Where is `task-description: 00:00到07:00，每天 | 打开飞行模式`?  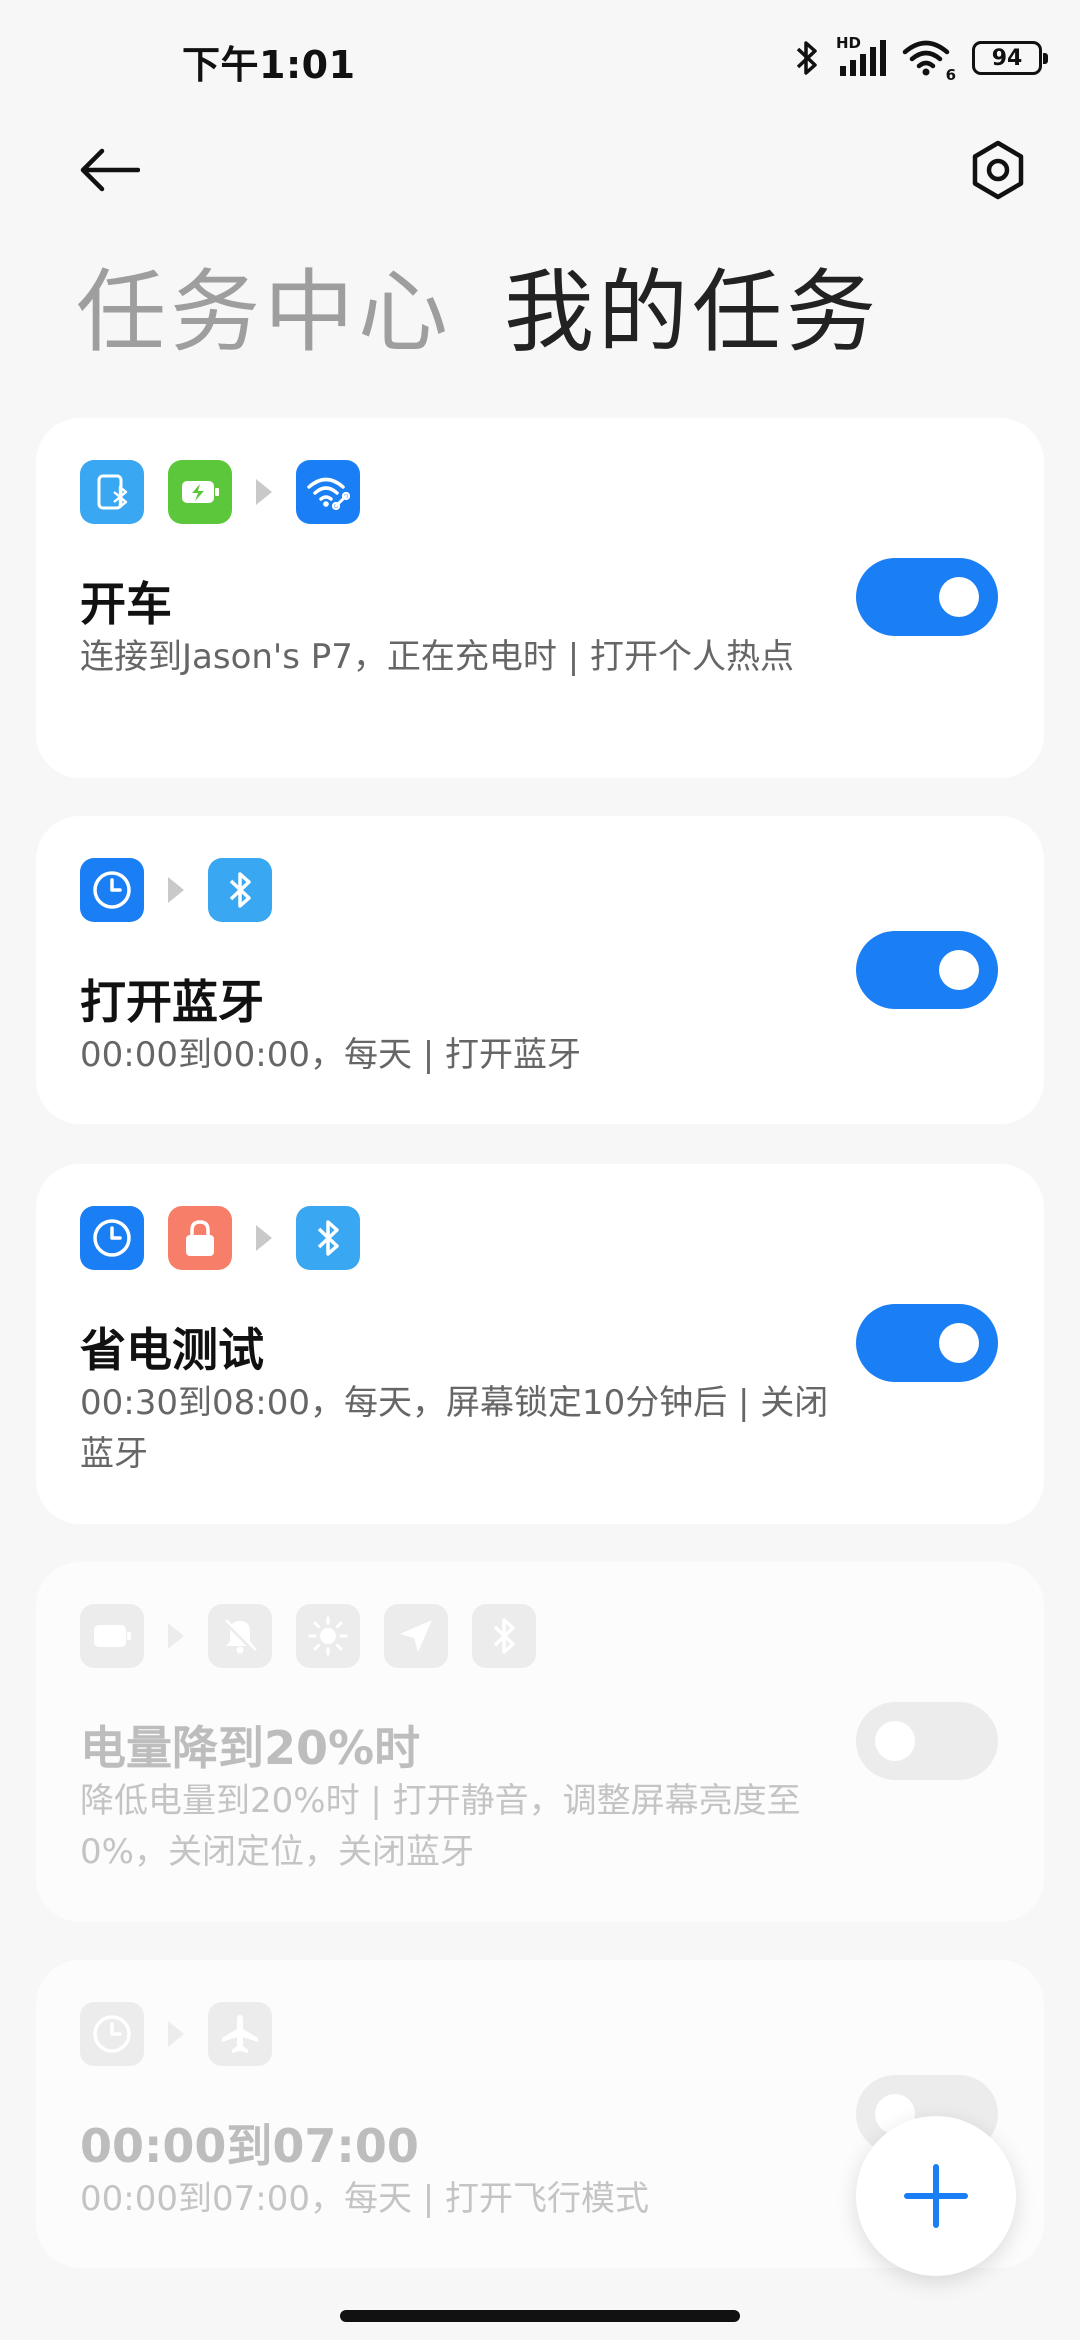
task-description: 00:00到07:00，每天 | 打开飞行模式 is located at coordinates (365, 2199).